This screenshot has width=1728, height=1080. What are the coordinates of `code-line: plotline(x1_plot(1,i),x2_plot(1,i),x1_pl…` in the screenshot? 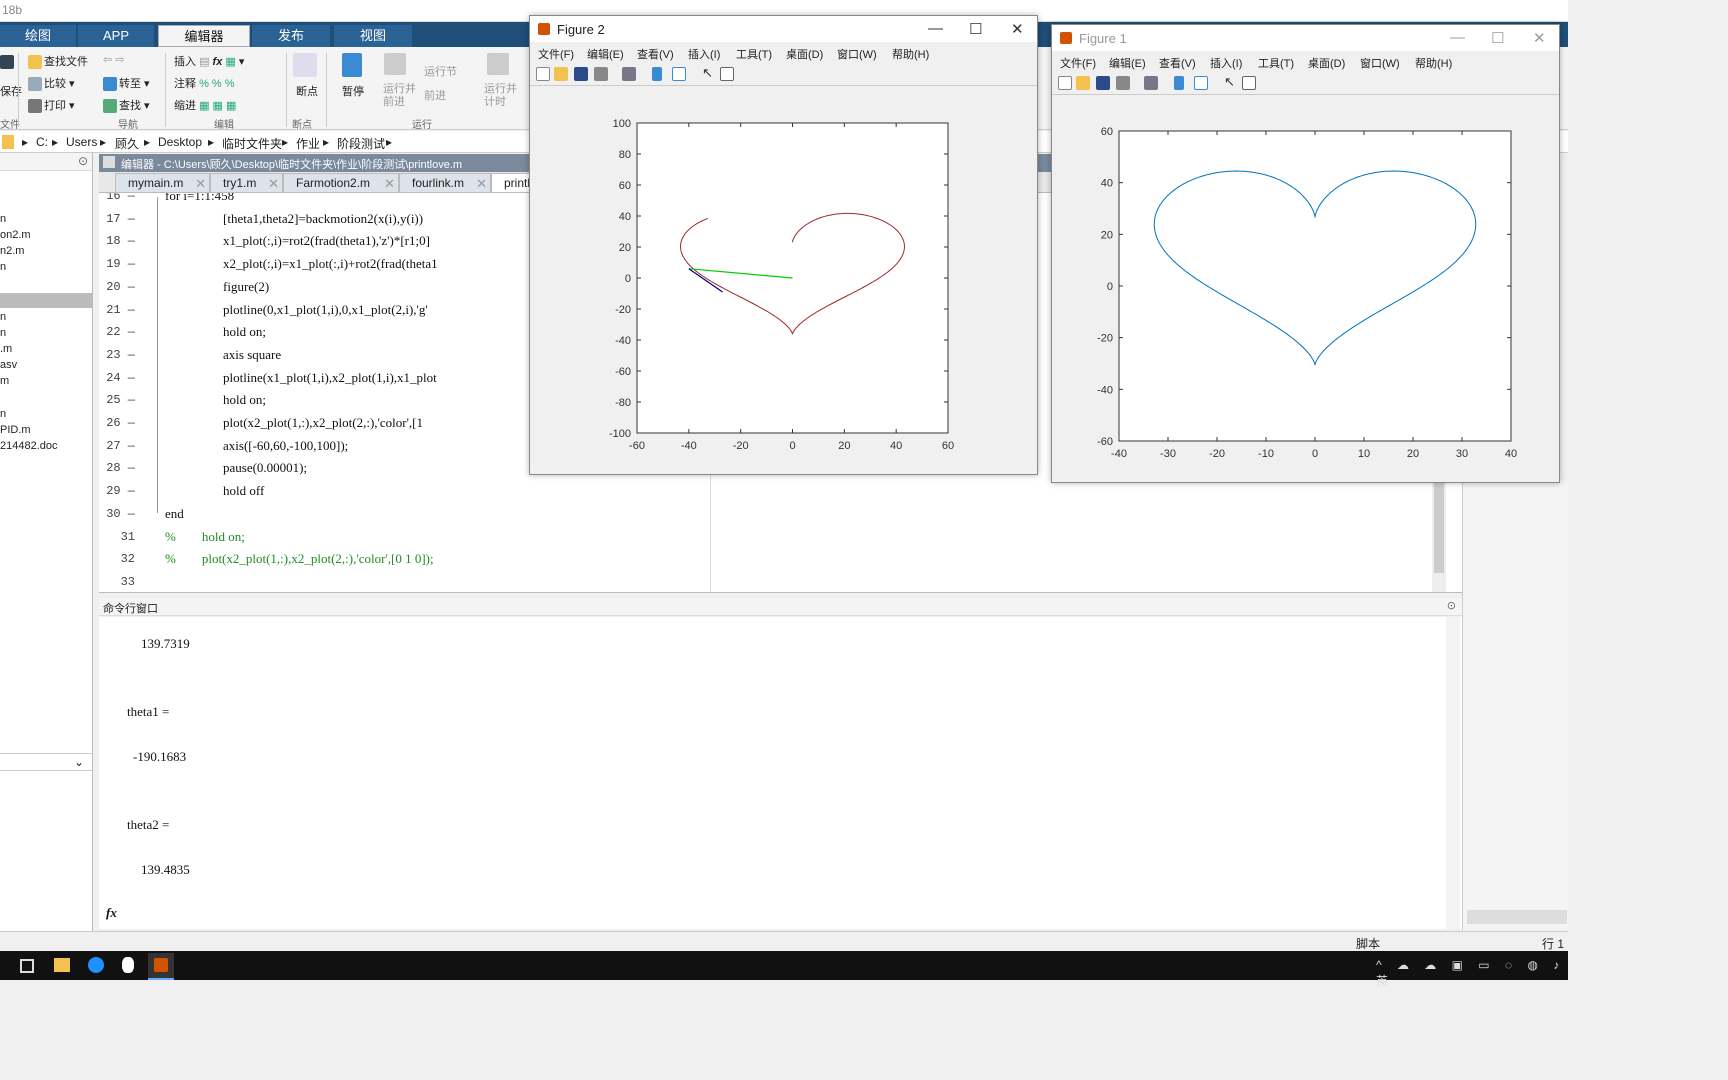 It's located at (330, 378).